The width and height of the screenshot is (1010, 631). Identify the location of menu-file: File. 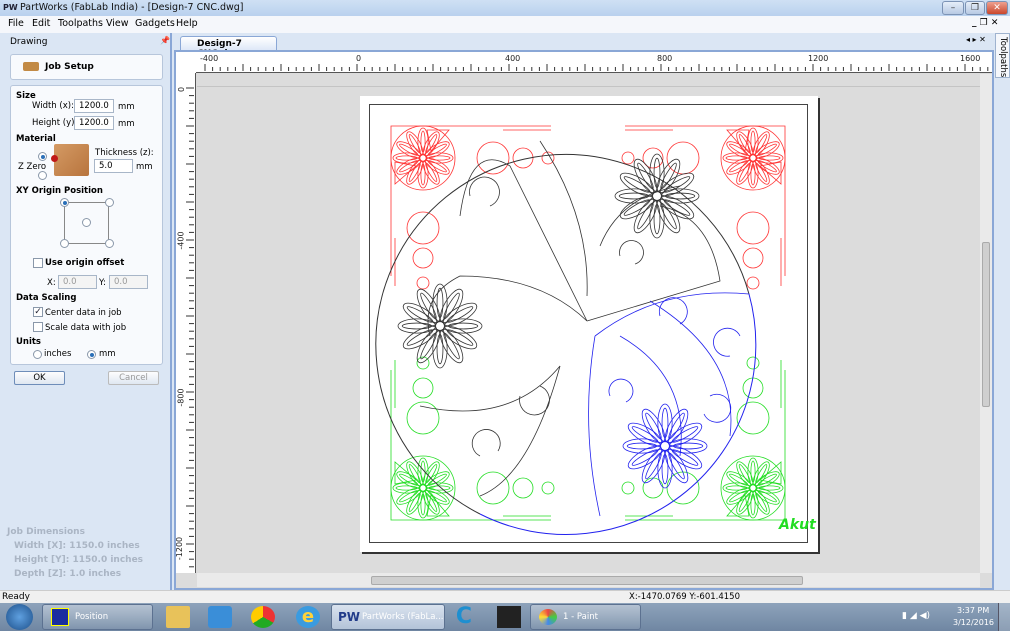
(16, 23).